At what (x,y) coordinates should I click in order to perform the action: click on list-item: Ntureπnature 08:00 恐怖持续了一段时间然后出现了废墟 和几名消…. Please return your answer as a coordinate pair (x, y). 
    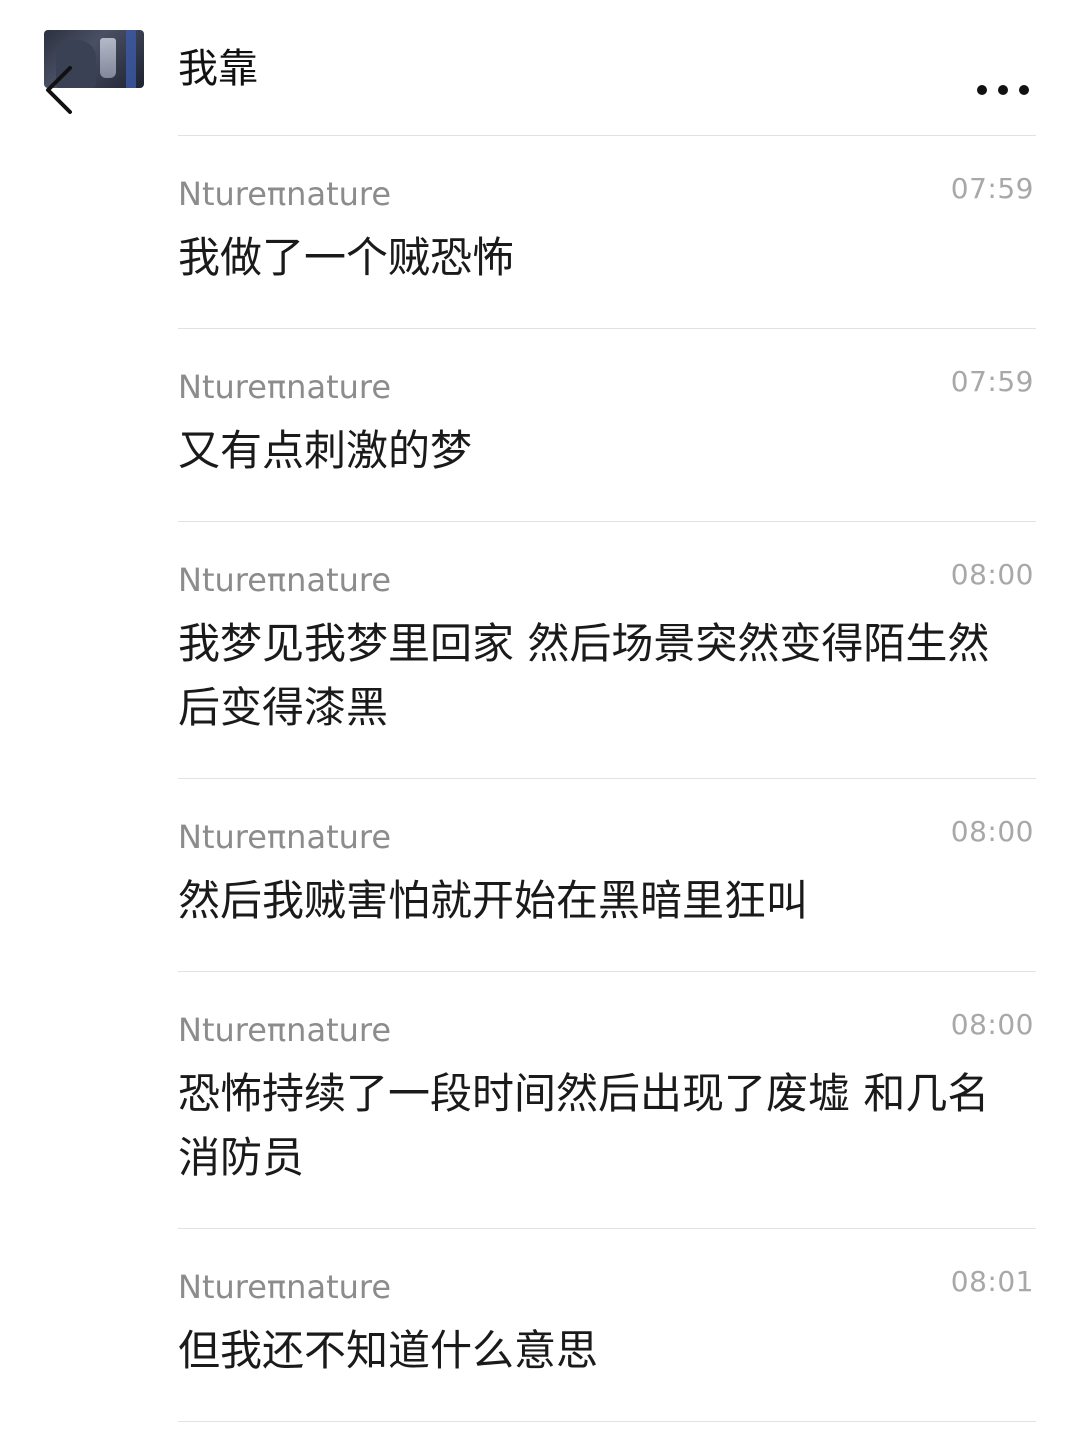
    Looking at the image, I should click on (607, 1099).